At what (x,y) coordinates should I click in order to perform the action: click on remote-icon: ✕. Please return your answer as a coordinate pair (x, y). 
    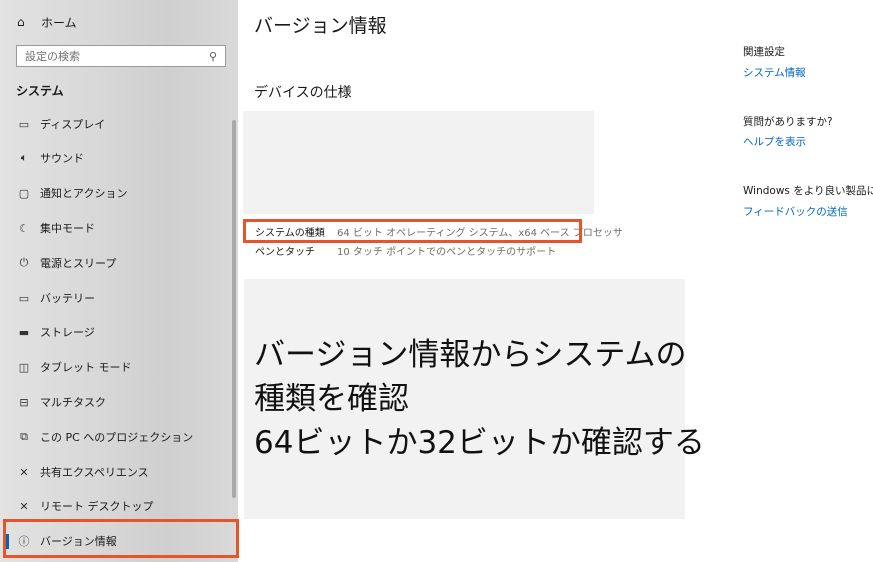
    Looking at the image, I should click on (24, 506).